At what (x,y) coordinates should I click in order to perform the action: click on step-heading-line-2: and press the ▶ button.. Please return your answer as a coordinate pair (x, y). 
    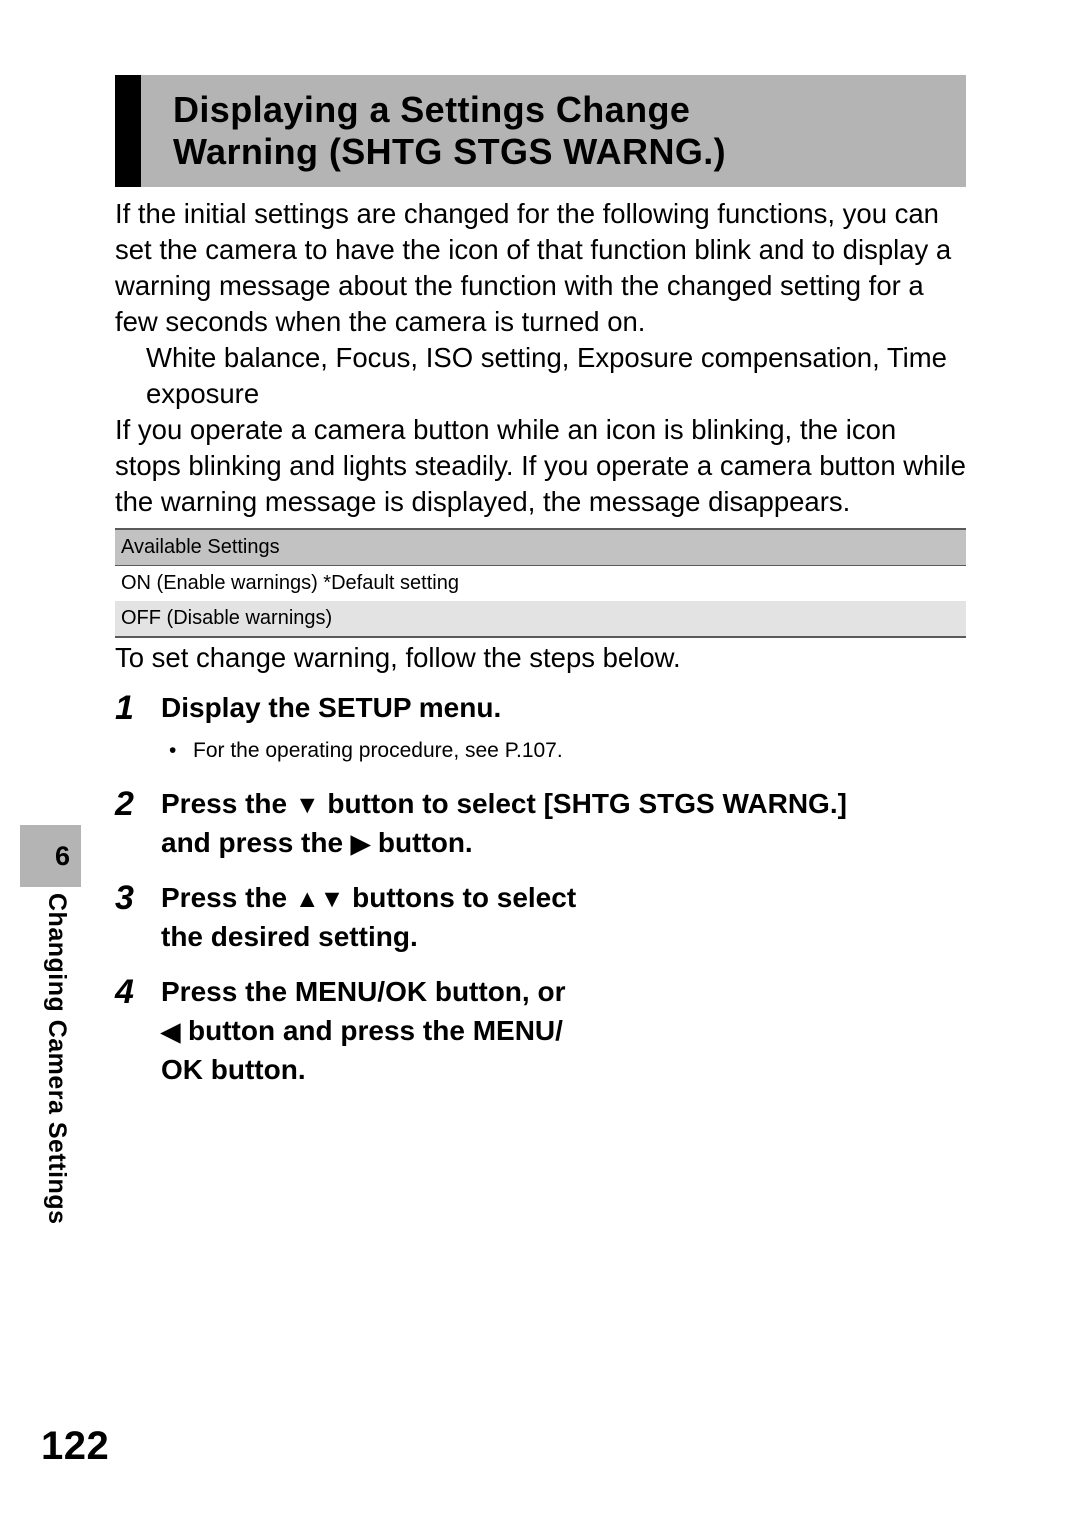
    Looking at the image, I should click on (568, 842).